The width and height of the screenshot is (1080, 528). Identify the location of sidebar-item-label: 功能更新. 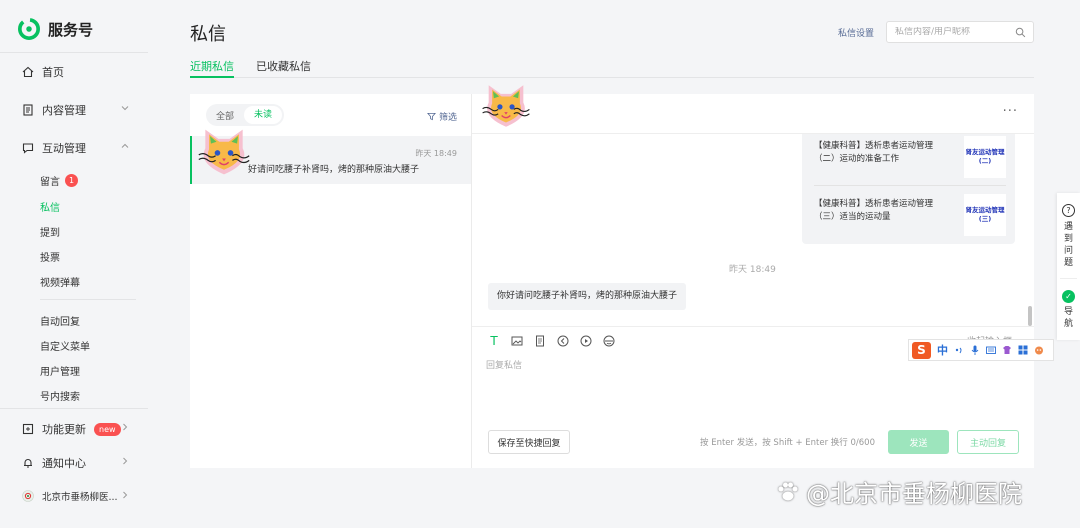
(64, 429).